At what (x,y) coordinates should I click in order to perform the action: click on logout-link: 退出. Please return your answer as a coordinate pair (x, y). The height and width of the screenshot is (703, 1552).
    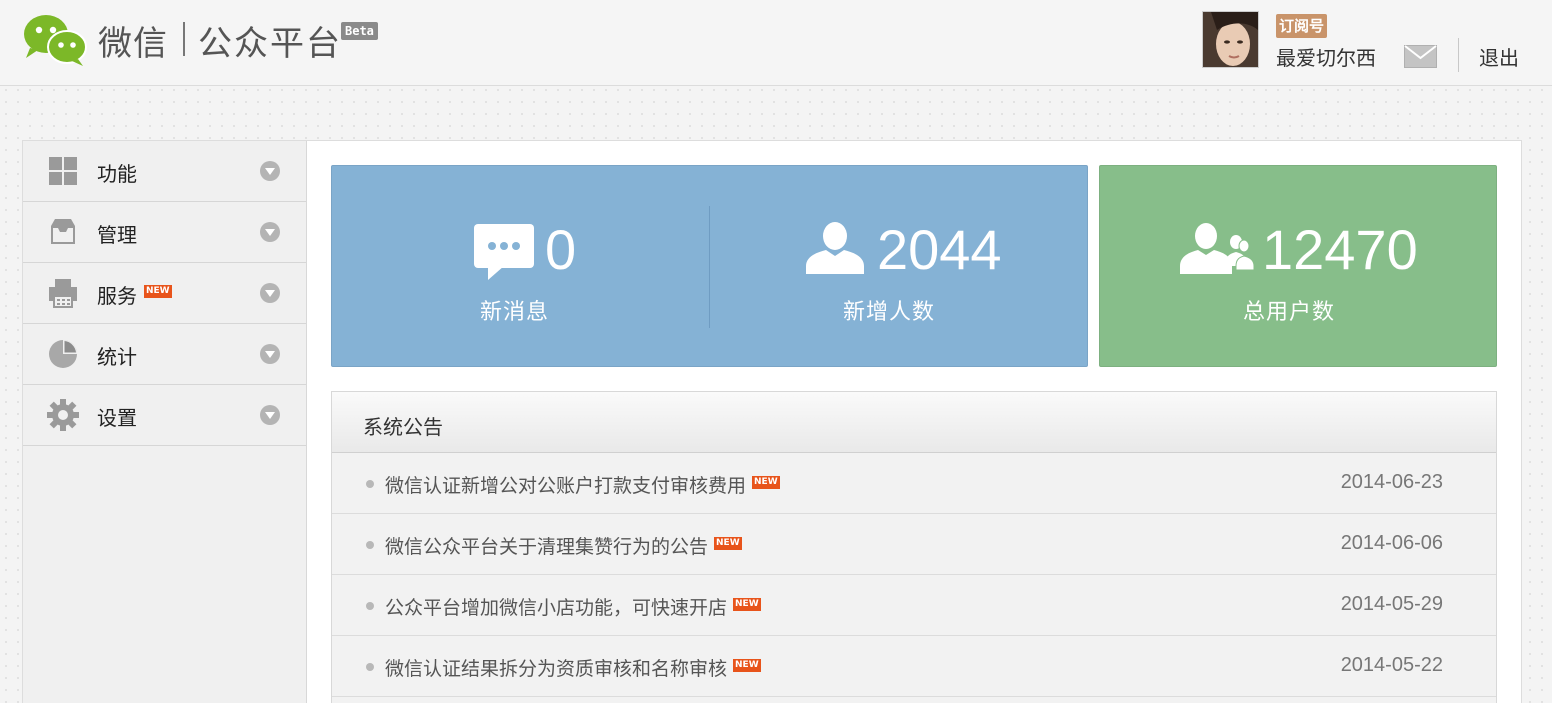
    Looking at the image, I should click on (1499, 56).